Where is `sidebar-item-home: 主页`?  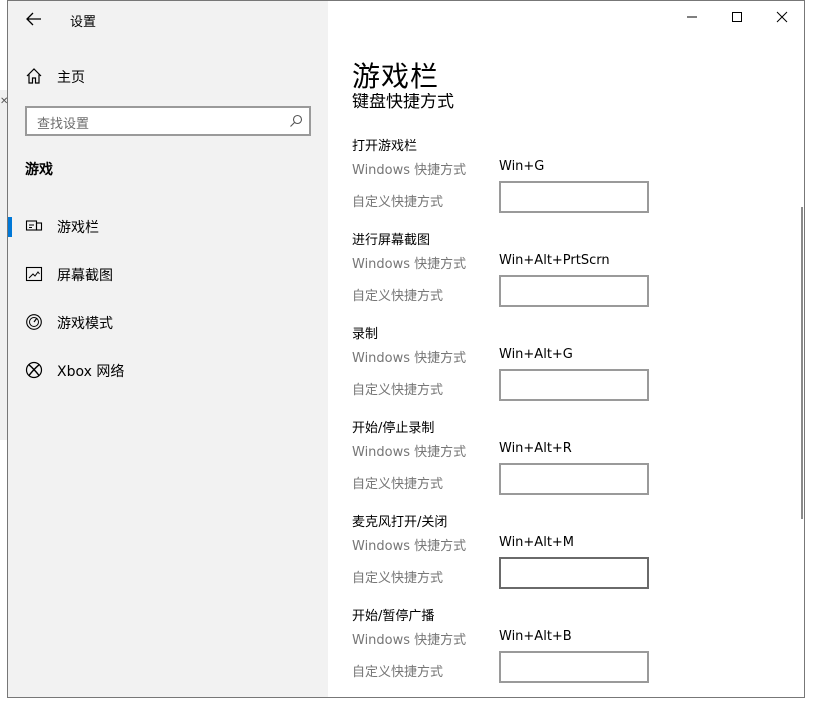 sidebar-item-home: 主页 is located at coordinates (168, 76).